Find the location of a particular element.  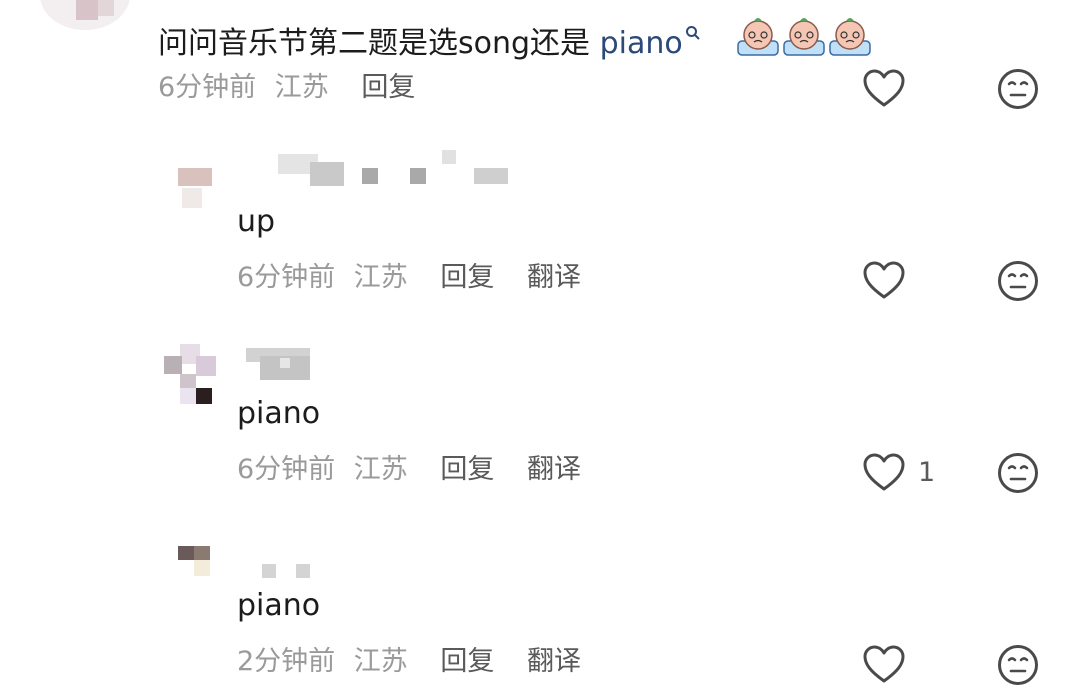

piano-link: piano is located at coordinates (650, 43).